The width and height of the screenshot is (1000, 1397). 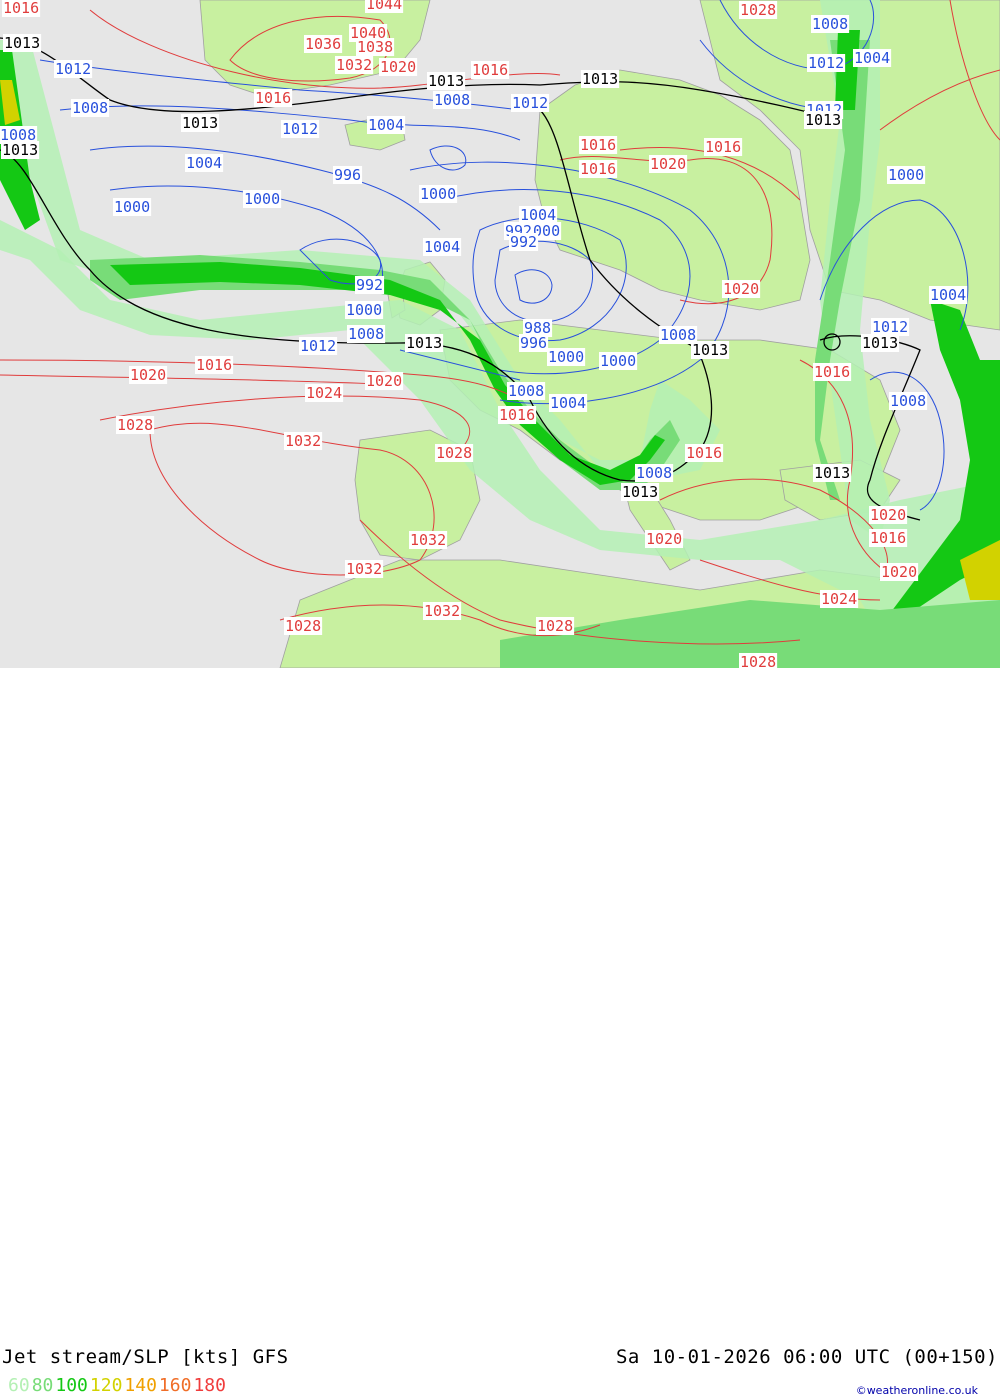 What do you see at coordinates (42, 1385) in the screenshot?
I see `legend-item-80: 80` at bounding box center [42, 1385].